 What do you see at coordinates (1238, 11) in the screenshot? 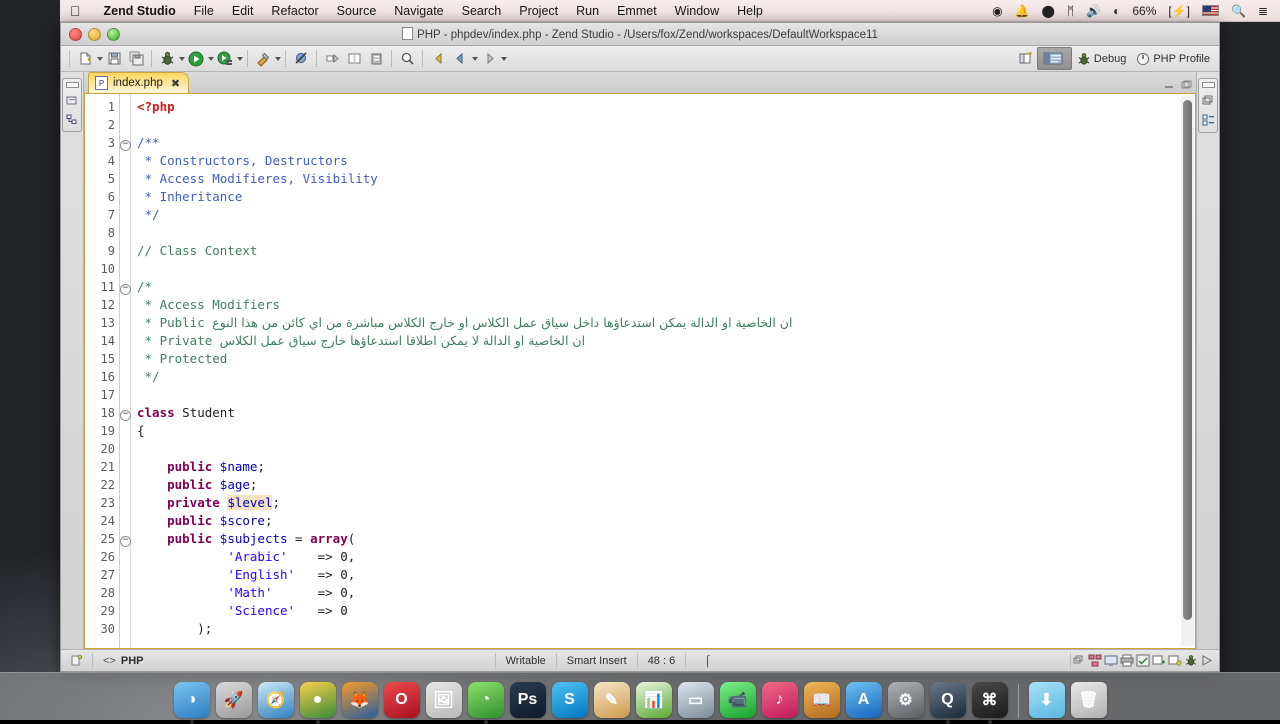
I see `search-icon: 🔍` at bounding box center [1238, 11].